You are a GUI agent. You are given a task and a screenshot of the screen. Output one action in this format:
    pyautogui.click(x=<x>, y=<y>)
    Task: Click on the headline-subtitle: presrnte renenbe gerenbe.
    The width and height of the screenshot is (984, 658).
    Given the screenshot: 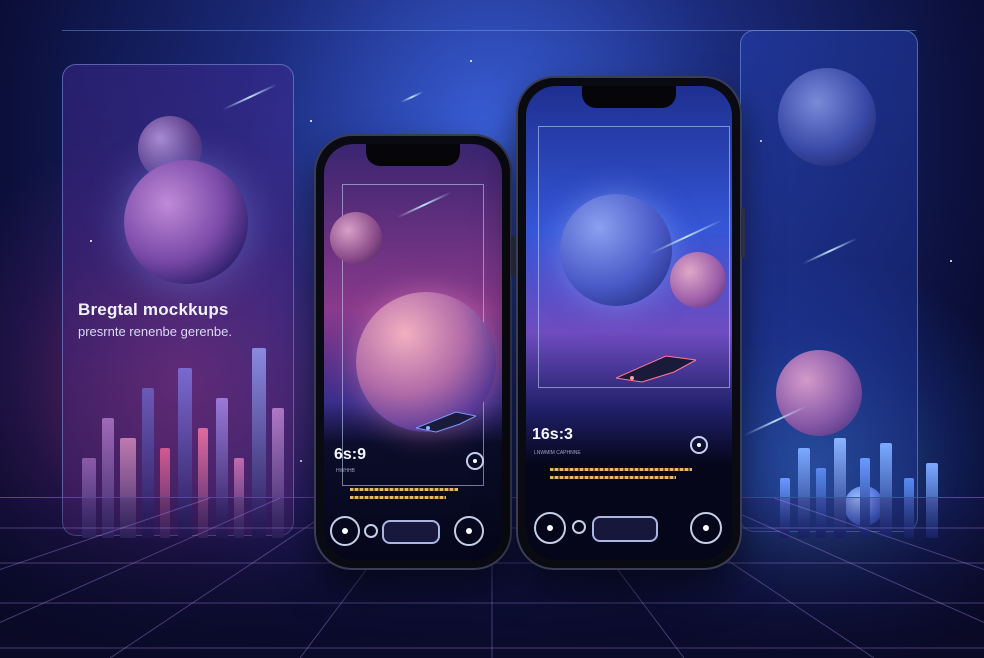 What is the action you would take?
    pyautogui.click(x=155, y=331)
    